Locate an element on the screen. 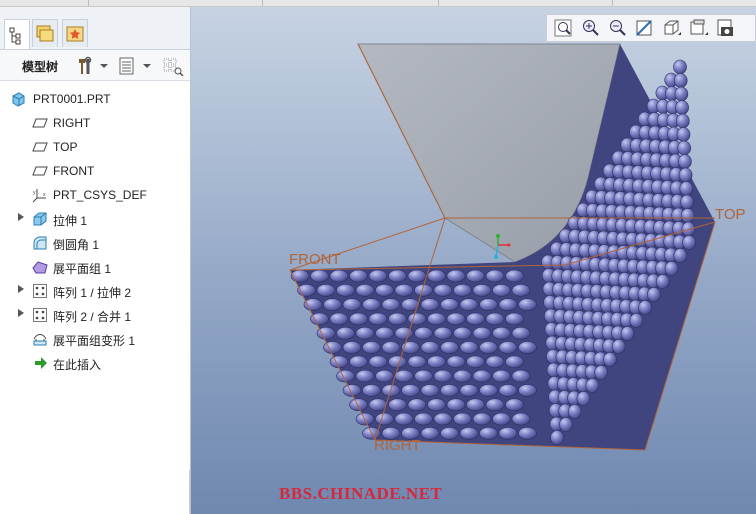 The width and height of the screenshot is (756, 514). saved-views-icon is located at coordinates (726, 28).